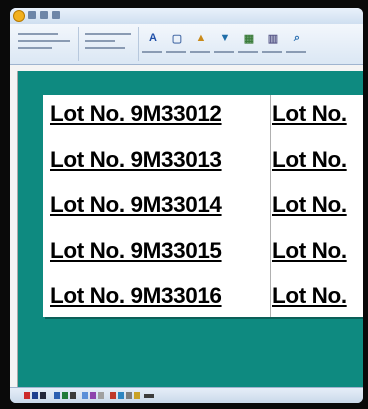 The height and width of the screenshot is (409, 368). What do you see at coordinates (201, 38) in the screenshot?
I see `image-tool-icon: ▲` at bounding box center [201, 38].